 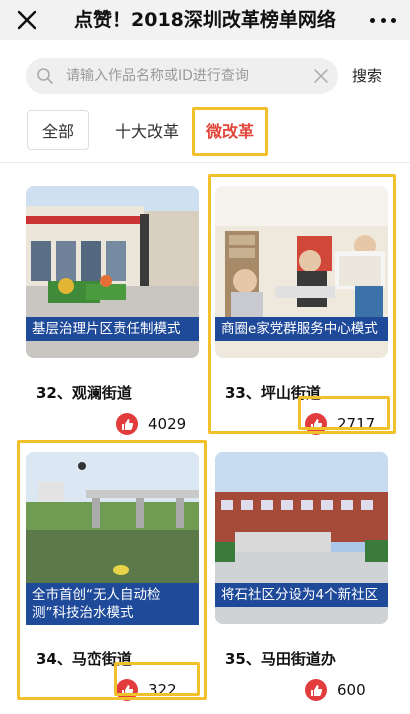 What do you see at coordinates (167, 424) in the screenshot?
I see `like-count: 4029` at bounding box center [167, 424].